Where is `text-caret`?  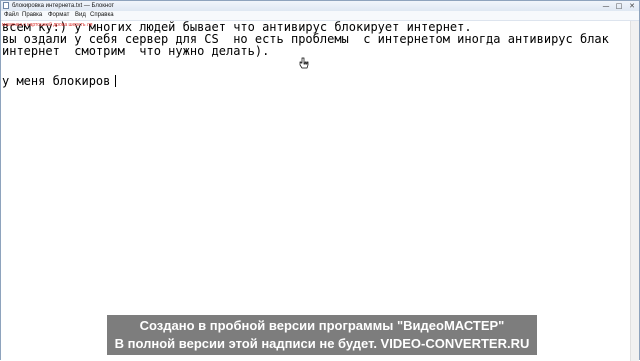 text-caret is located at coordinates (115, 81).